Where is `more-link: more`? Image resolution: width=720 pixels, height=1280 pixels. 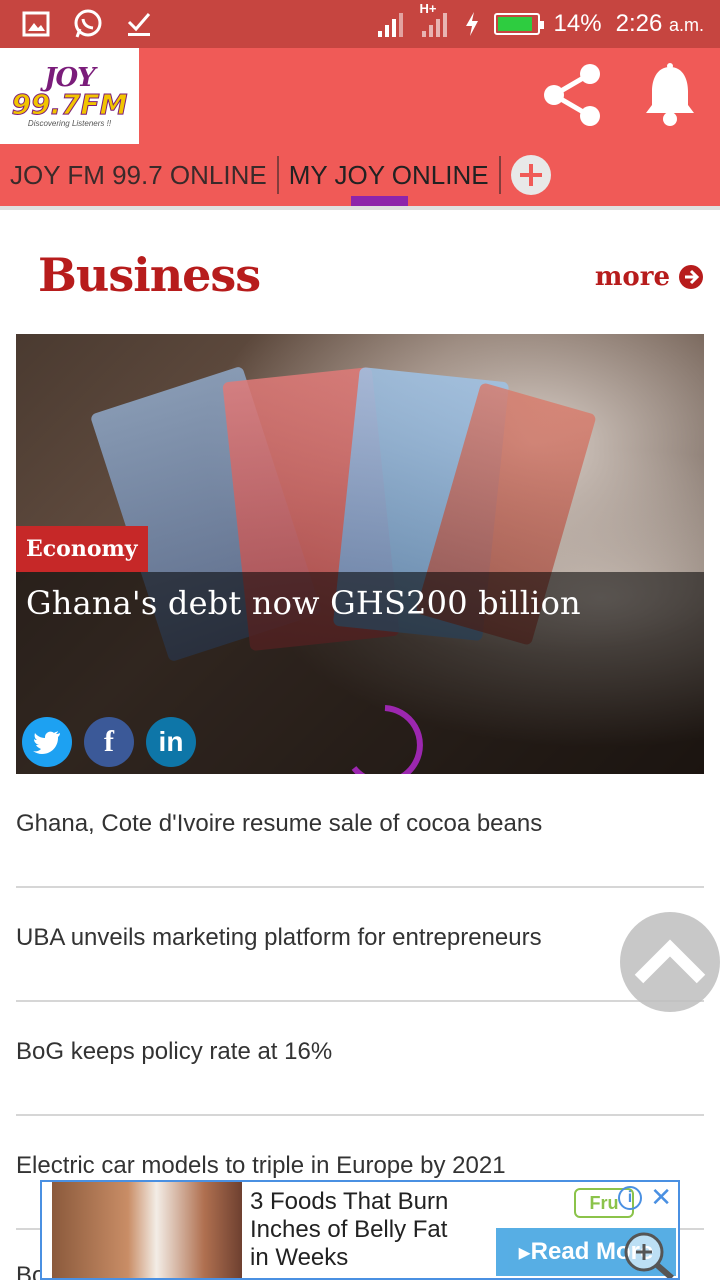 more-link: more is located at coordinates (649, 277).